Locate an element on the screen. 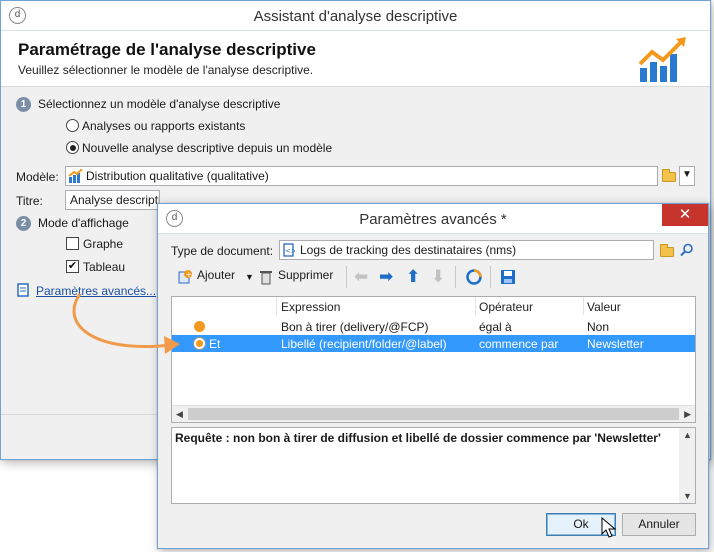 The height and width of the screenshot is (552, 714). arrow-right-icon: ➡ is located at coordinates (386, 277).